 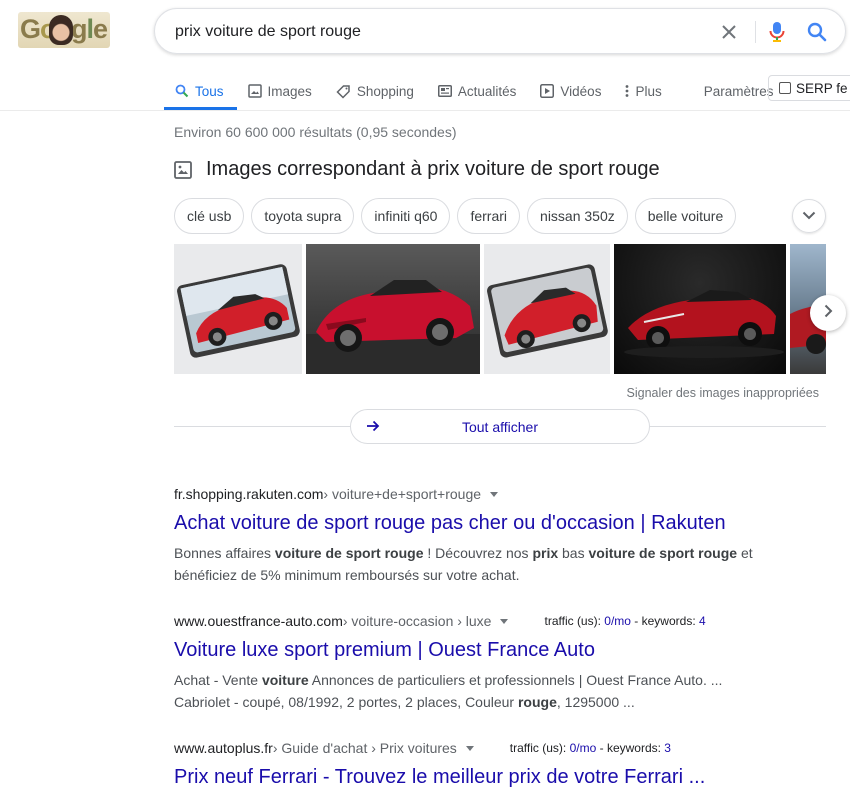 What do you see at coordinates (685, 216) in the screenshot?
I see `chip: belle voiture` at bounding box center [685, 216].